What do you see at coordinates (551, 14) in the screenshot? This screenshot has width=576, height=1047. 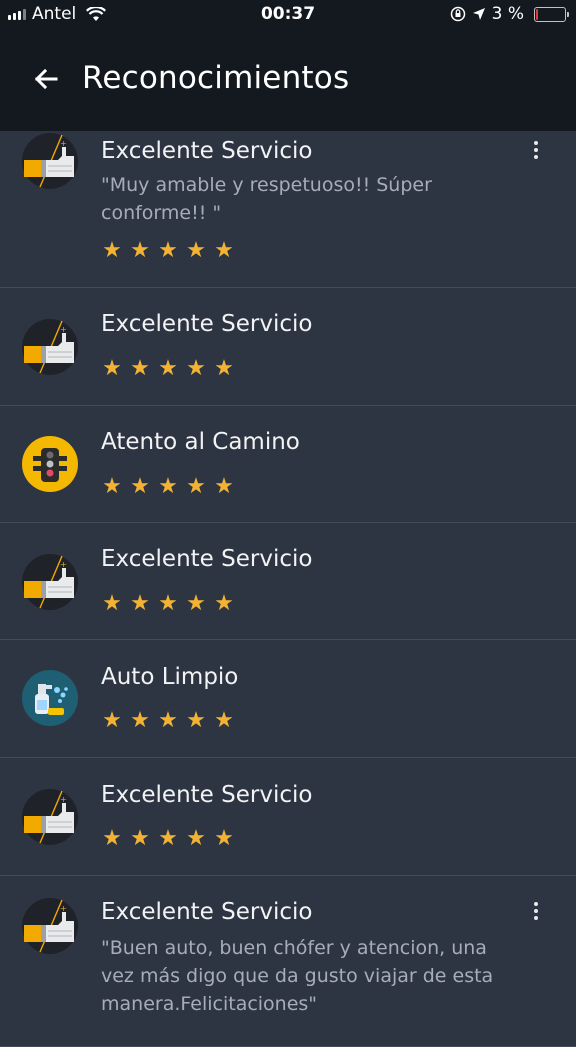 I see `battery-icon` at bounding box center [551, 14].